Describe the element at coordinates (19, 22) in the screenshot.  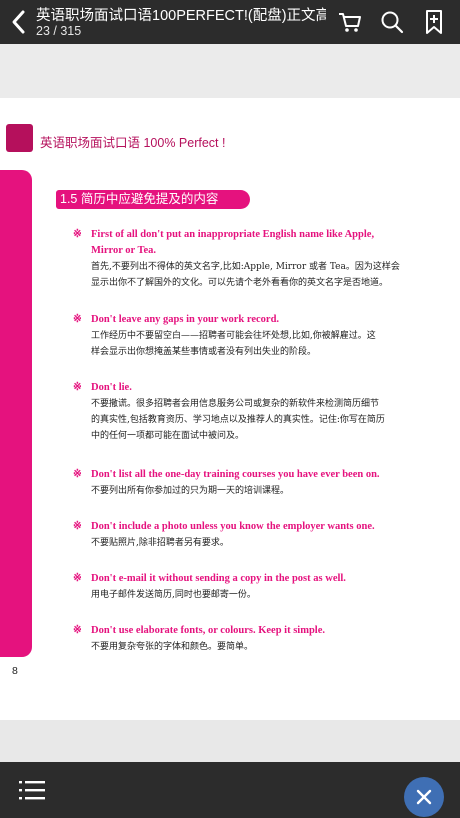
I see `back-chevron-left-icon` at that location.